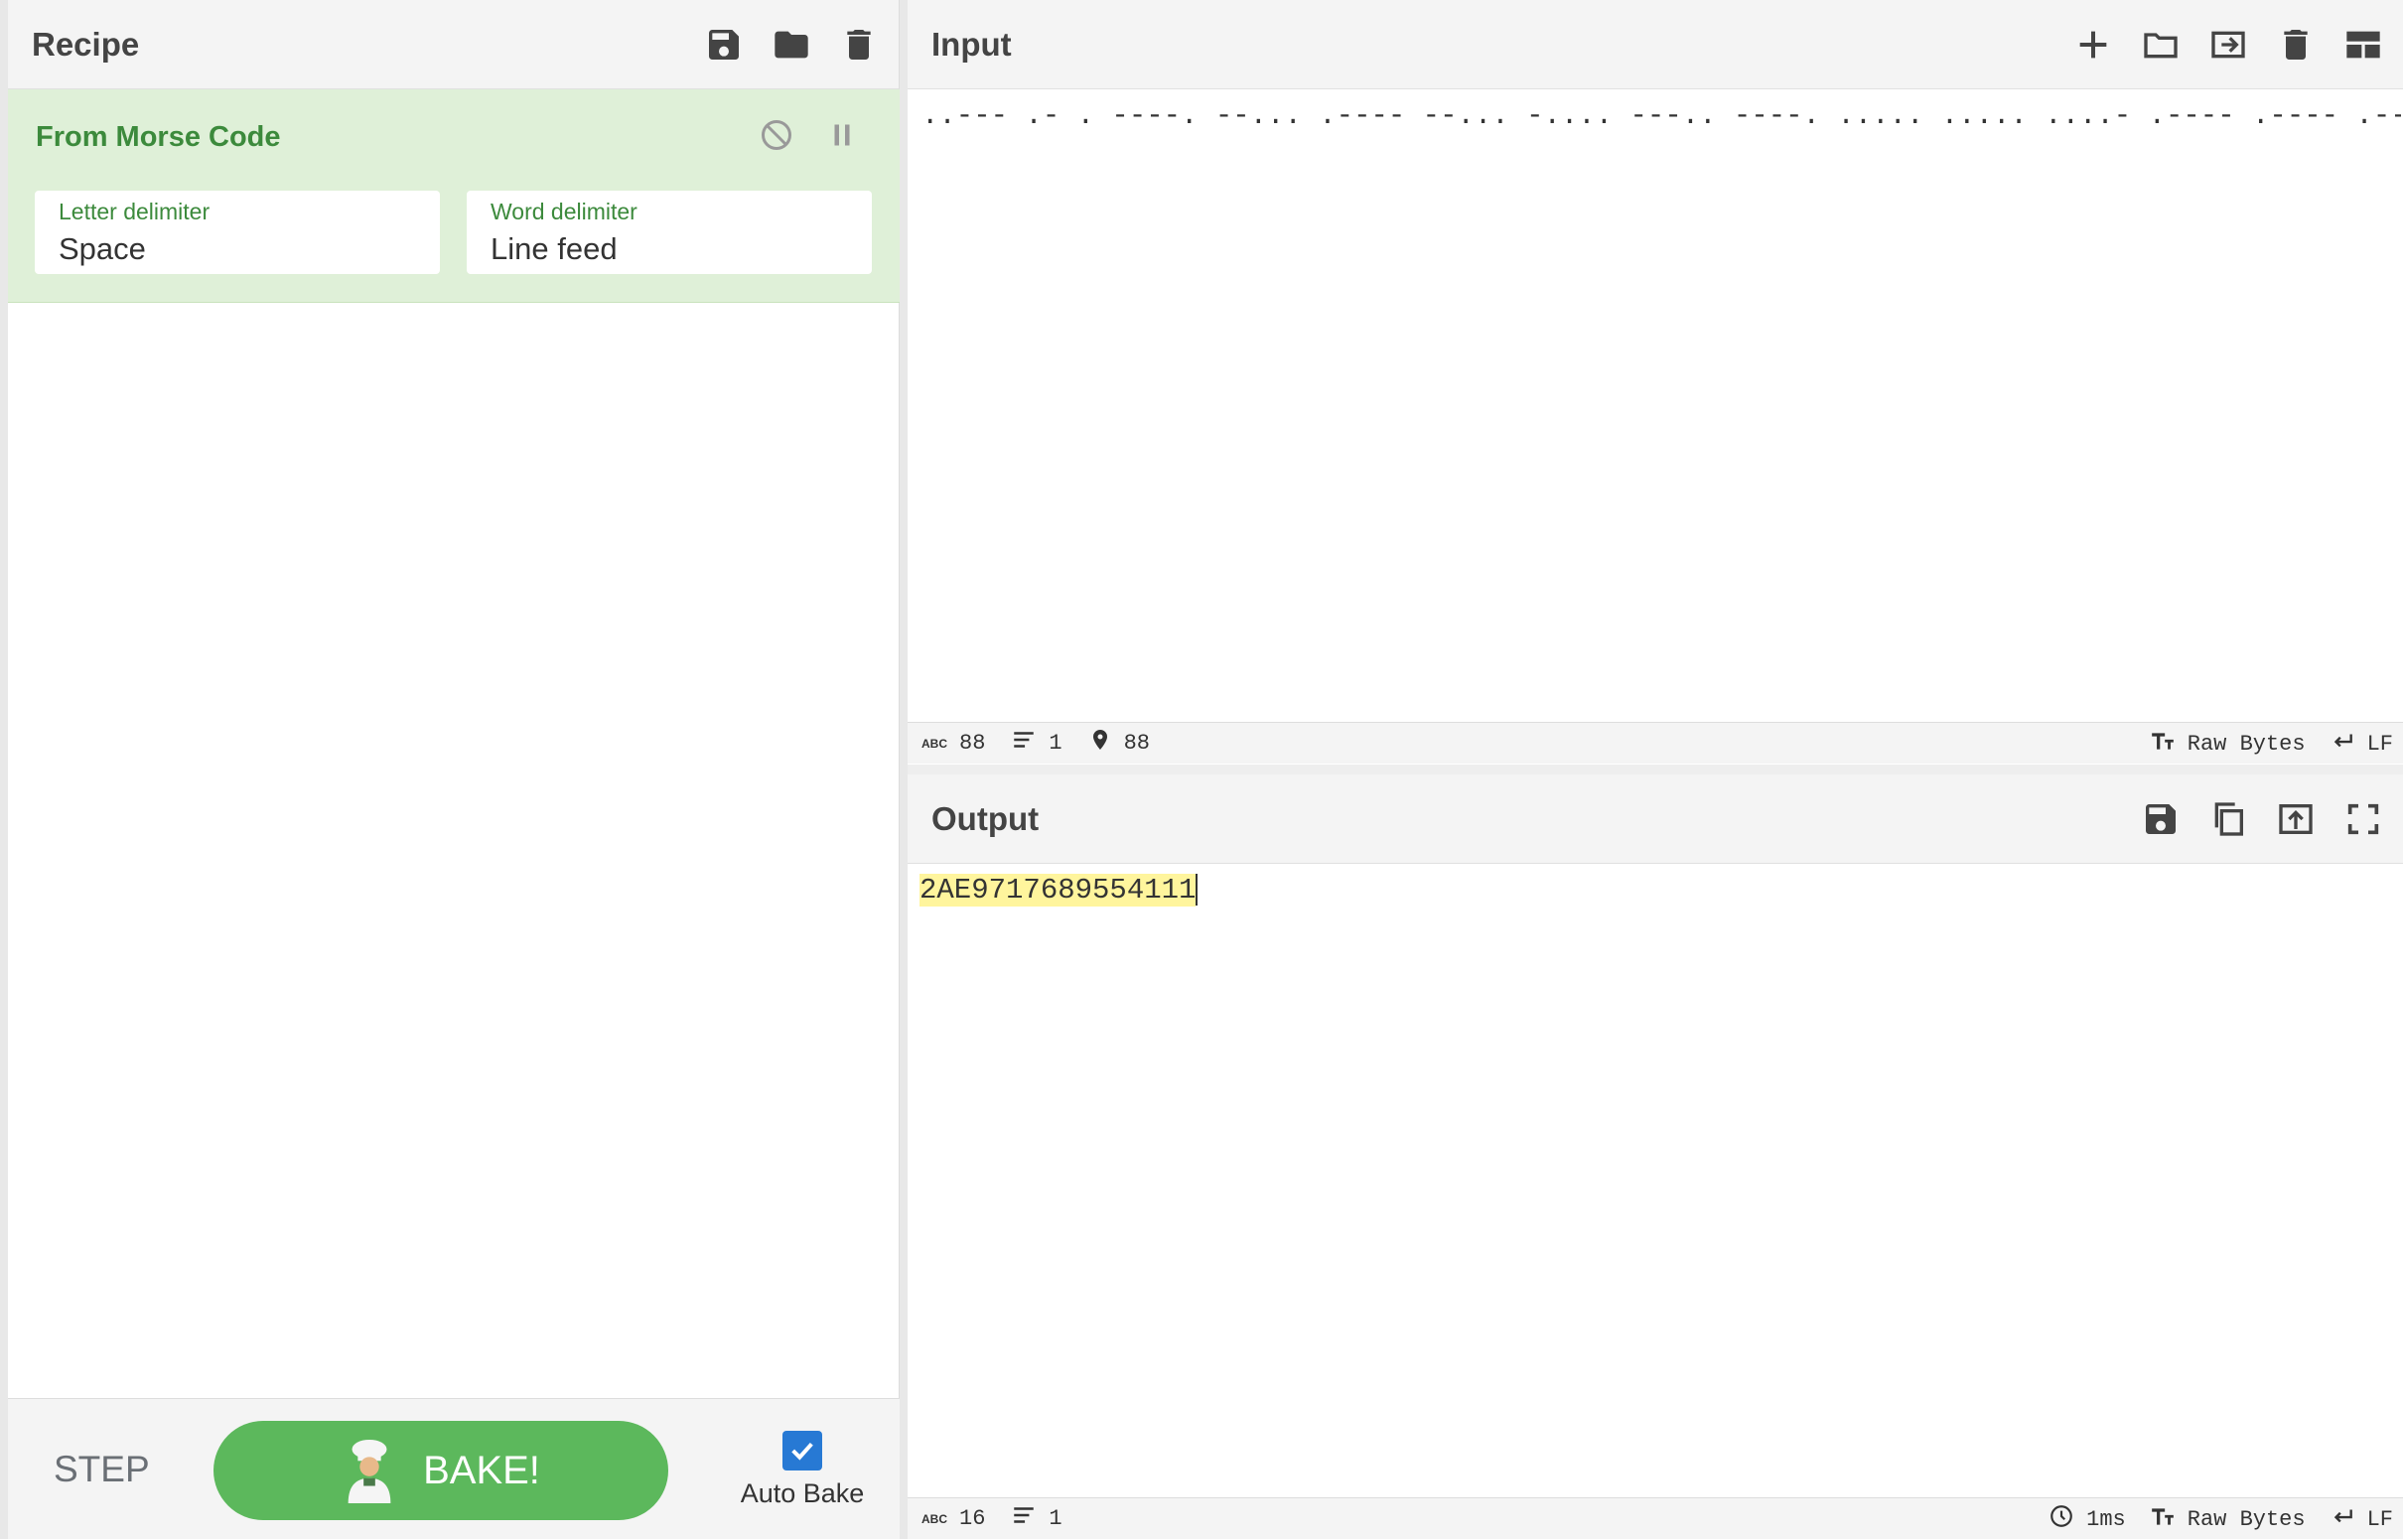 The width and height of the screenshot is (2403, 1540). What do you see at coordinates (803, 1493) in the screenshot?
I see `auto-bake-label: Auto Bake` at bounding box center [803, 1493].